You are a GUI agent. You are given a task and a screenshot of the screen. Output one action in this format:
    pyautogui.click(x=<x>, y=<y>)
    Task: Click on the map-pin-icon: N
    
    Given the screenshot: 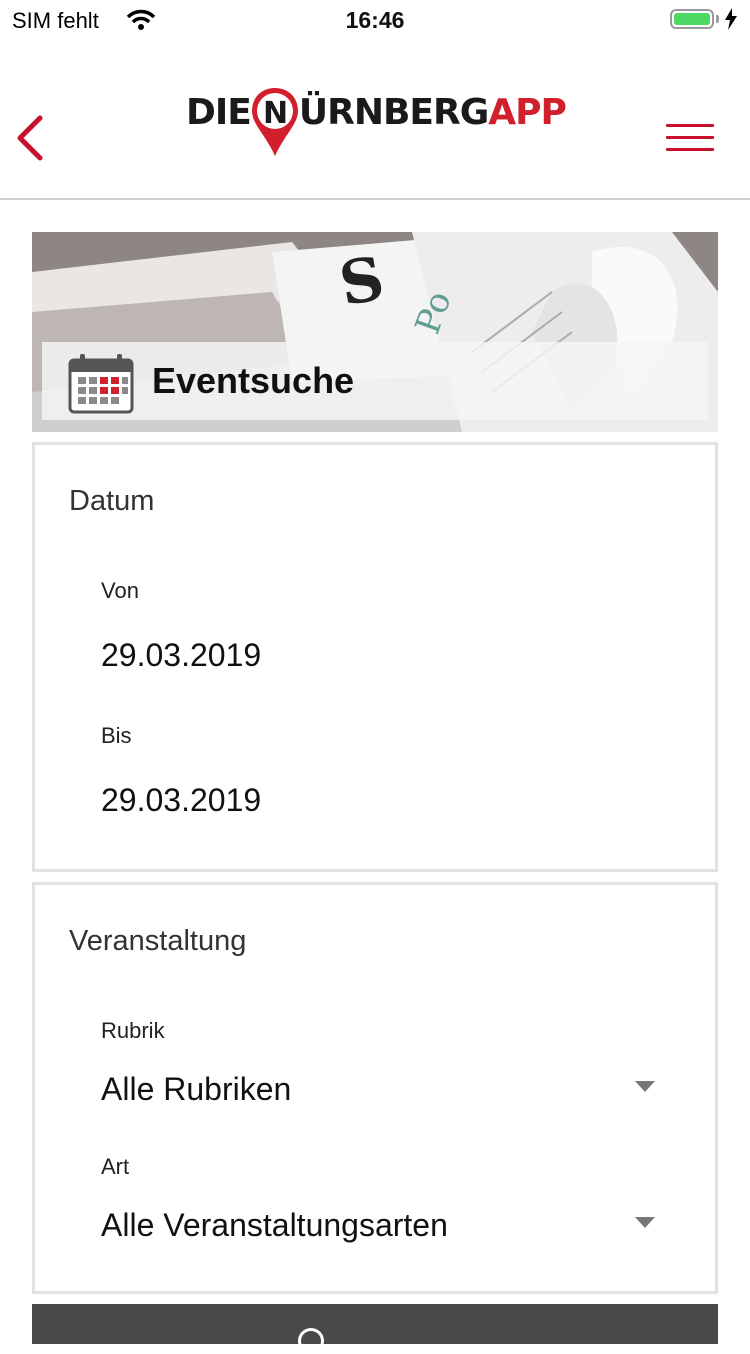 What is the action you would take?
    pyautogui.click(x=275, y=122)
    